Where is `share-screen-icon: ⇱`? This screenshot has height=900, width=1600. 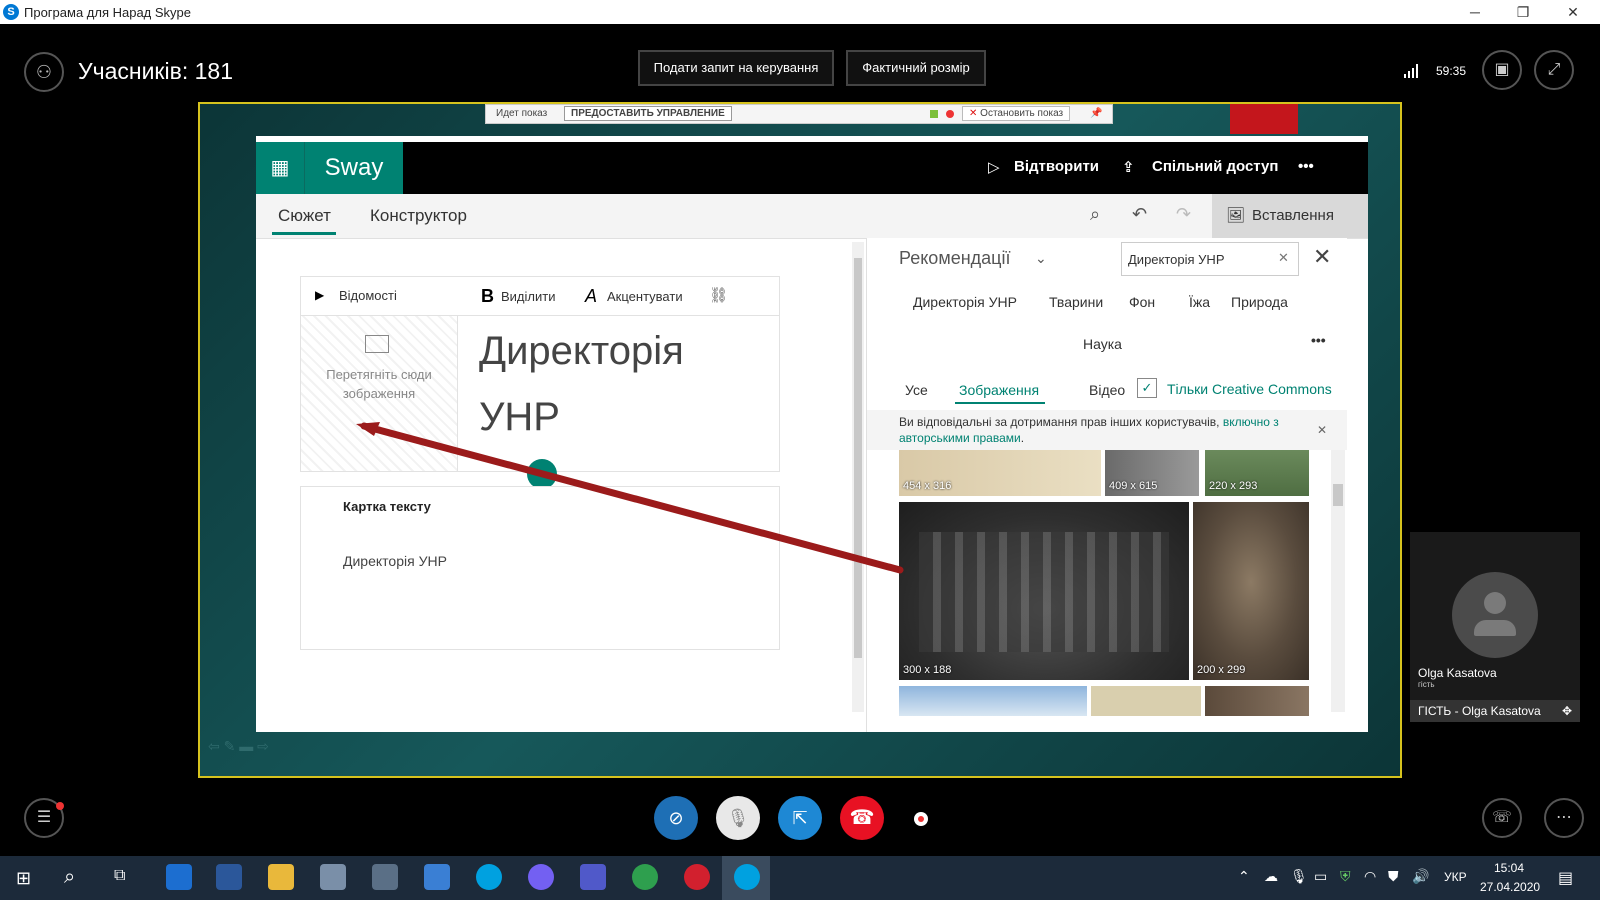 share-screen-icon: ⇱ is located at coordinates (800, 818).